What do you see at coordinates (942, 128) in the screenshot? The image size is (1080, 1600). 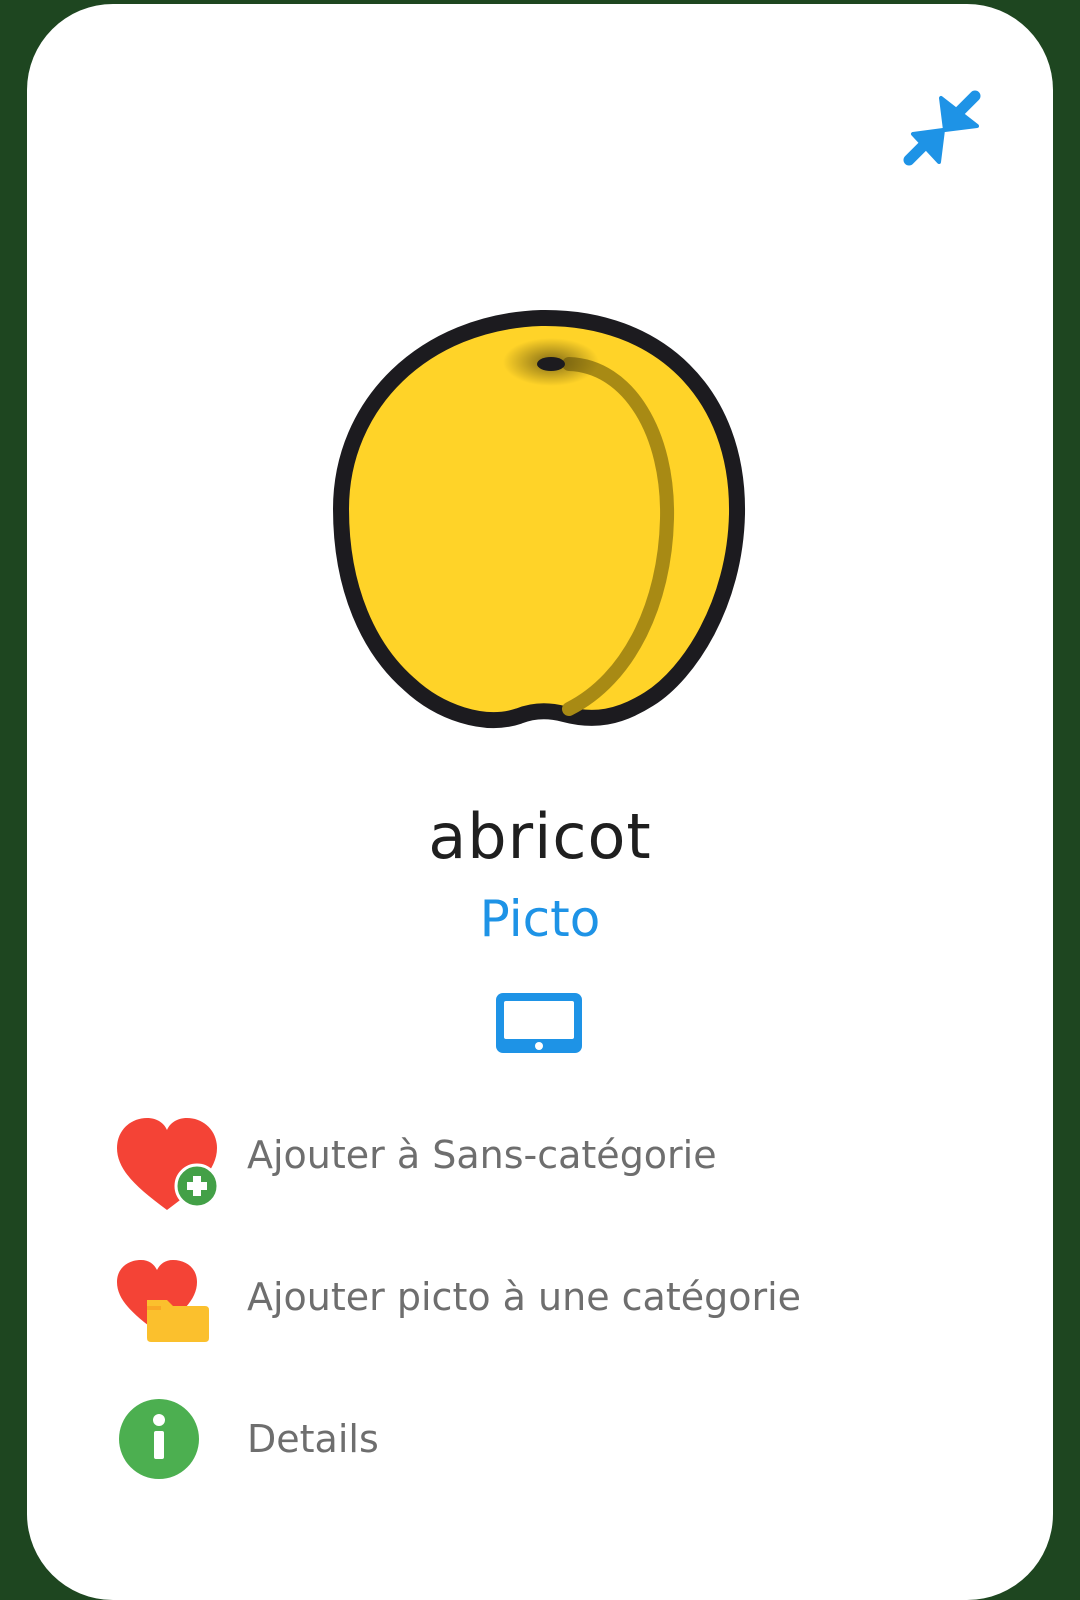 I see `collapse-arrows-icon` at bounding box center [942, 128].